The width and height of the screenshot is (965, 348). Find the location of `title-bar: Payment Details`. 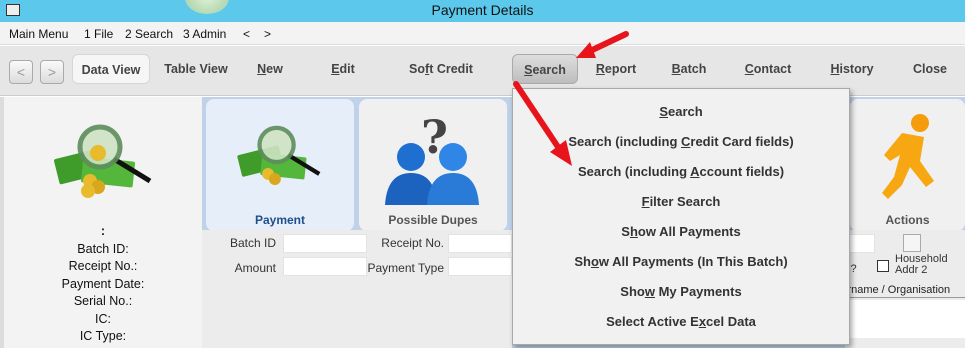

title-bar: Payment Details is located at coordinates (482, 11).